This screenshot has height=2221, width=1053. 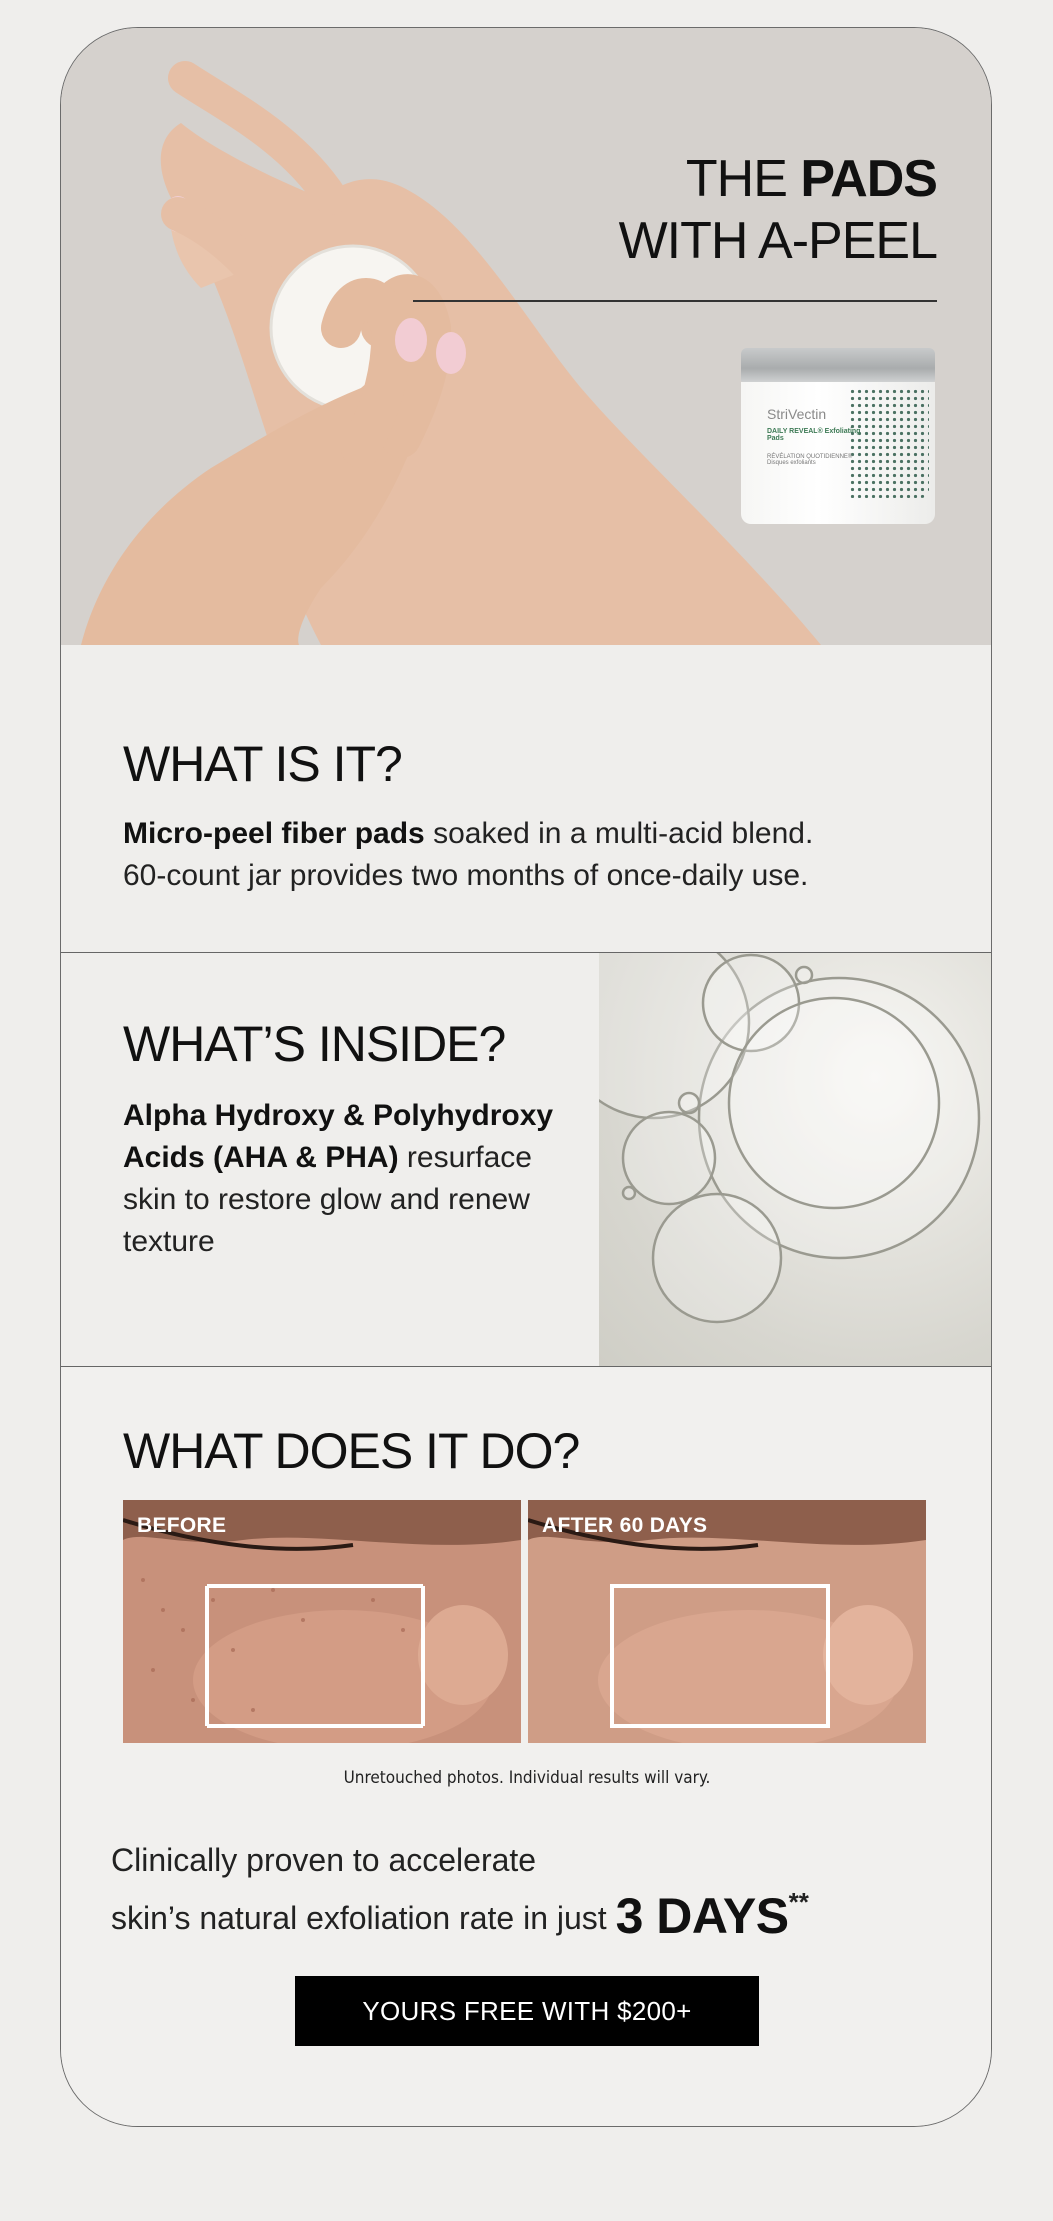 I want to click on hero-title-bold: PADS, so click(x=869, y=179).